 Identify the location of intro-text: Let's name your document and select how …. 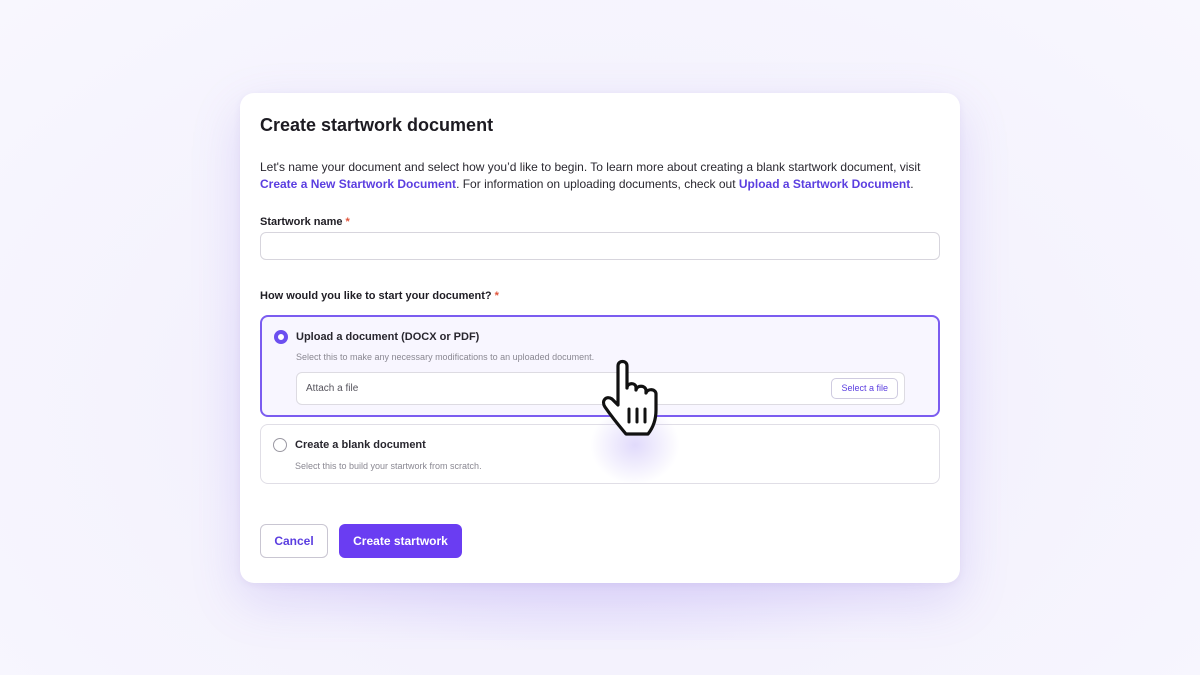
(605, 176).